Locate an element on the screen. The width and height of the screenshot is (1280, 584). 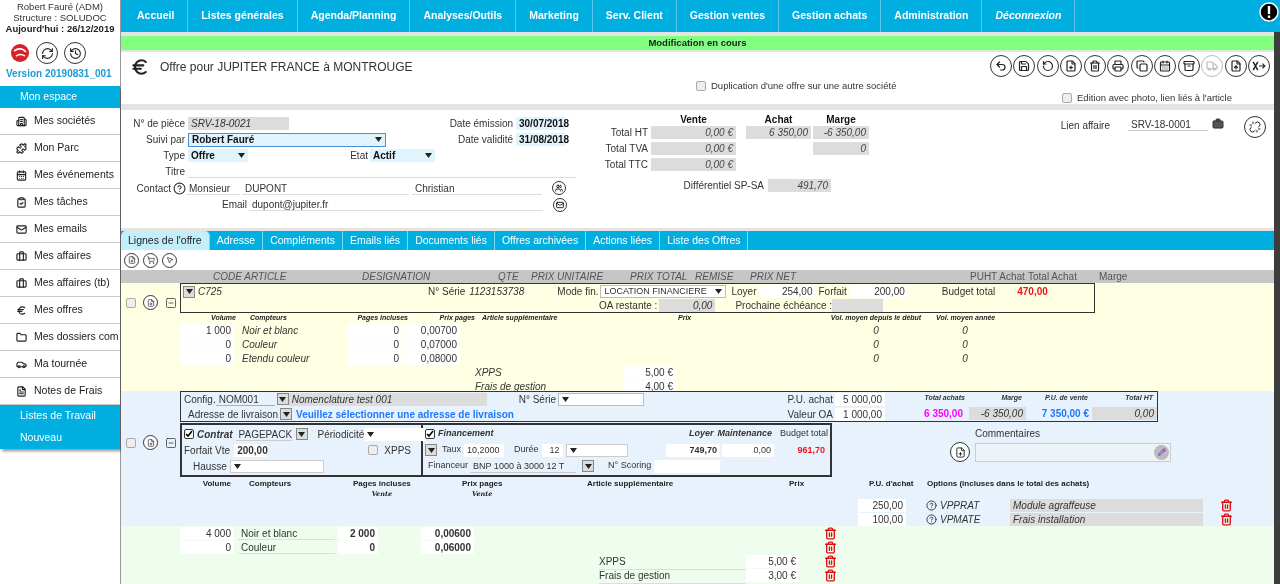
sidebar-item: Mes dossiers com is located at coordinates (60, 337).